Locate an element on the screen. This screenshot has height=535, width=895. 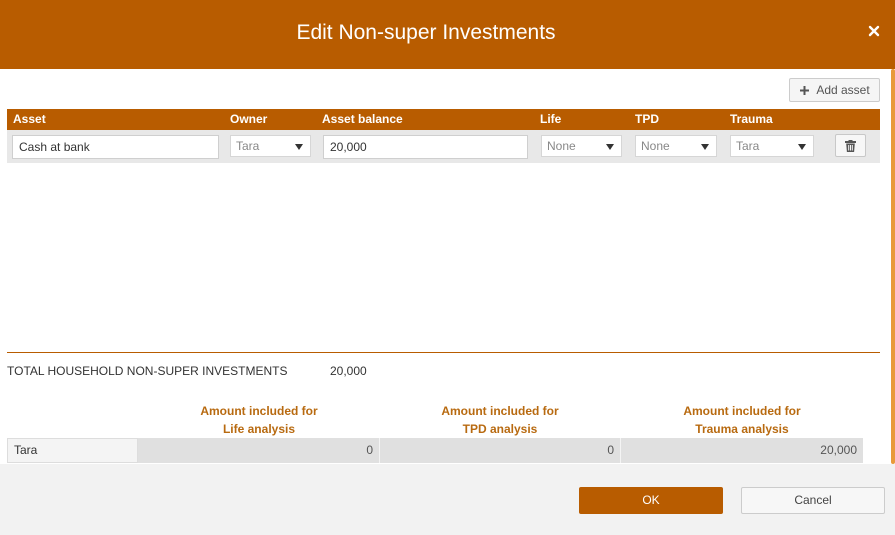
summary-header-tpd-line1: Amount included for is located at coordinates (500, 411).